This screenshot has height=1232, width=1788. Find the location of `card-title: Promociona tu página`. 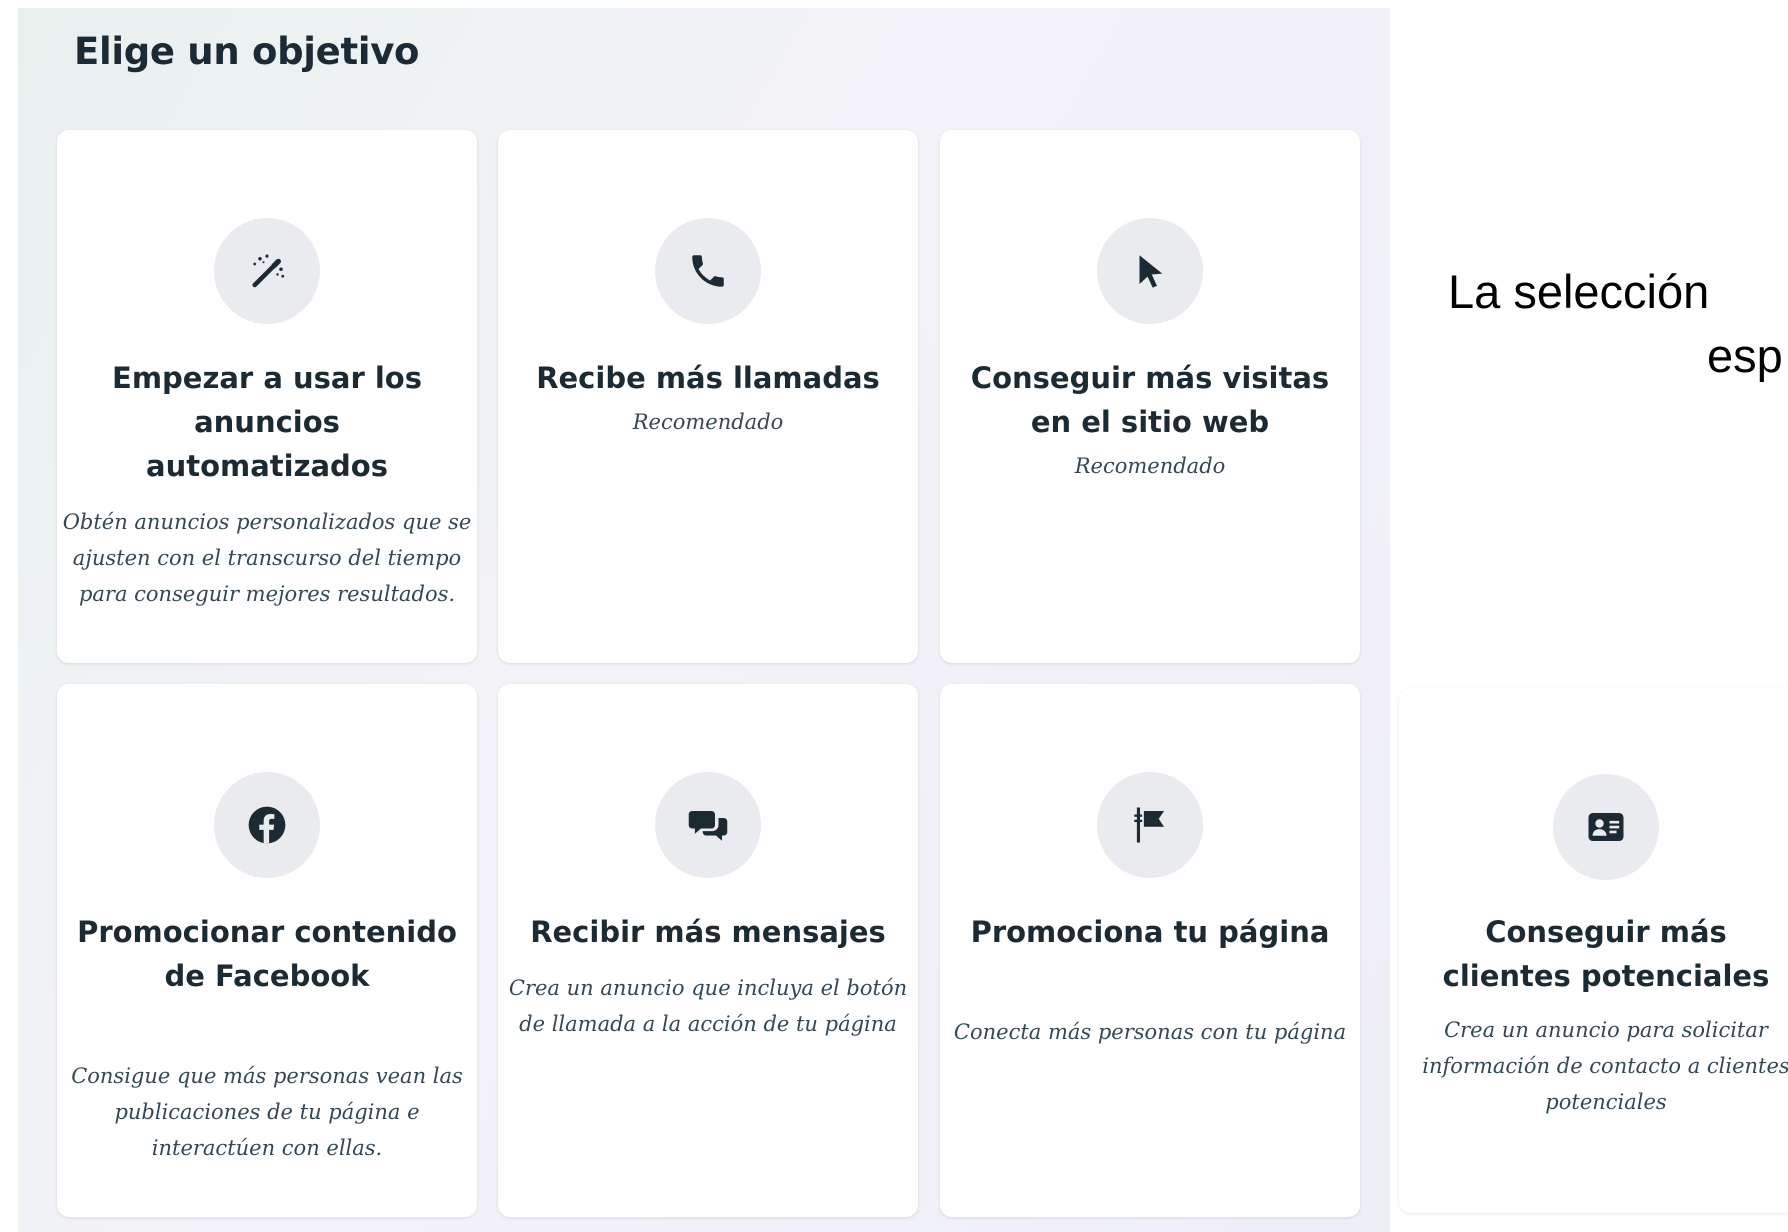

card-title: Promociona tu página is located at coordinates (1150, 932).